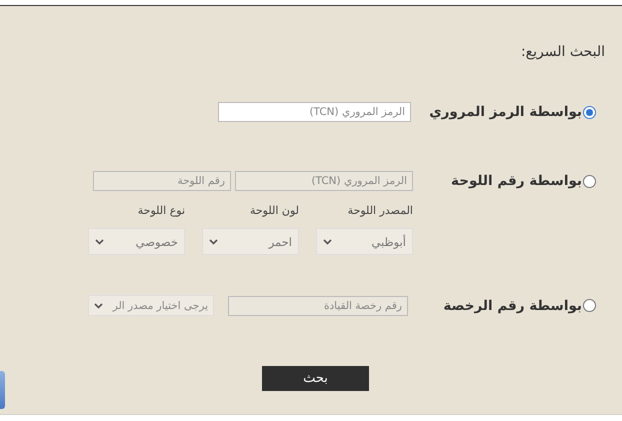 The height and width of the screenshot is (421, 622). I want to click on search-button: بحث, so click(315, 378).